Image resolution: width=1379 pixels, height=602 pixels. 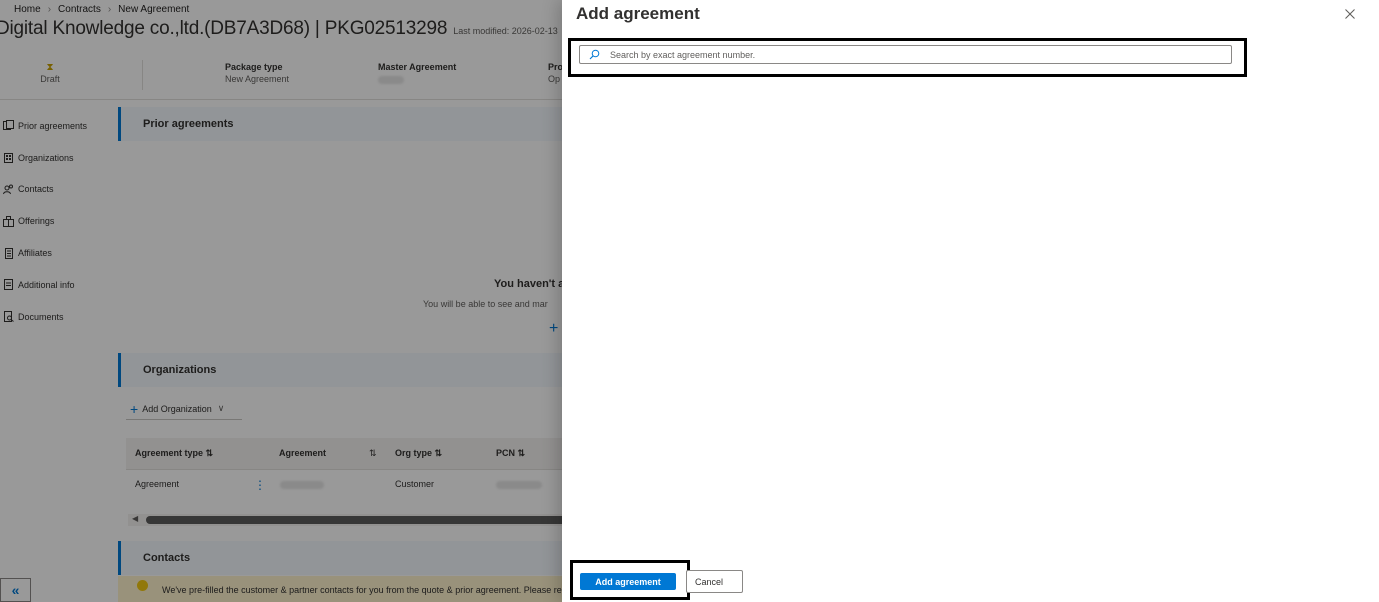 What do you see at coordinates (714, 581) in the screenshot?
I see `cancel-button: Cancel` at bounding box center [714, 581].